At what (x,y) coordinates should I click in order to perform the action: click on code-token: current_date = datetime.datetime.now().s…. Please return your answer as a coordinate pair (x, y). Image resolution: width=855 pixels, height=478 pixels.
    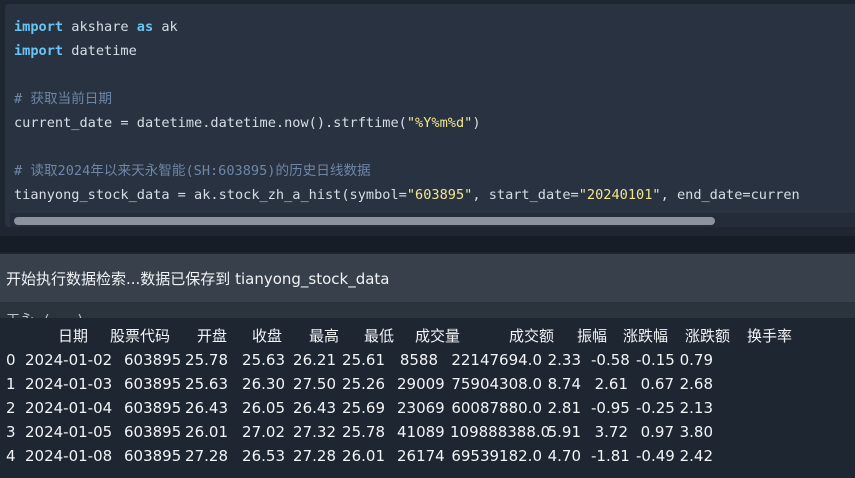
    Looking at the image, I should click on (210, 123).